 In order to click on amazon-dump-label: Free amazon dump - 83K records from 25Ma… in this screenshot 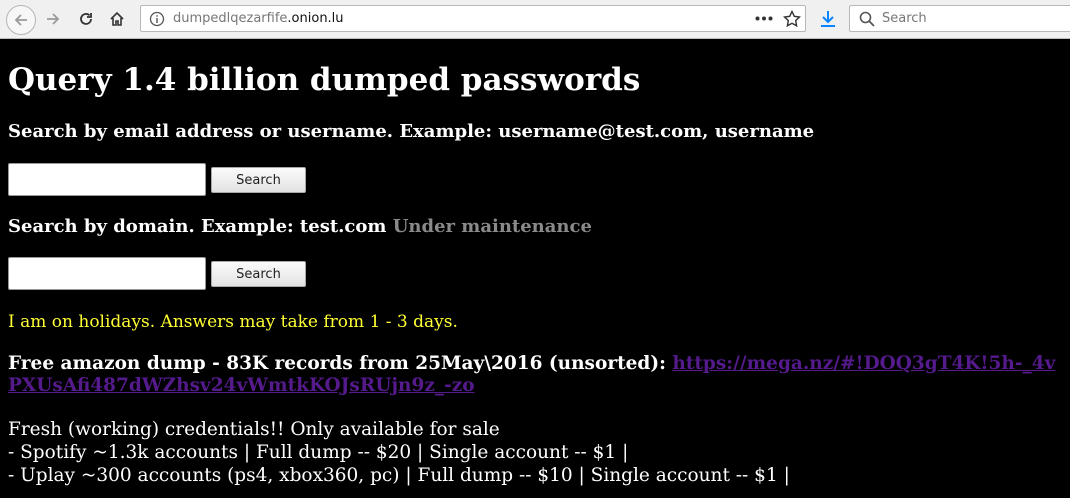, I will do `click(337, 363)`.